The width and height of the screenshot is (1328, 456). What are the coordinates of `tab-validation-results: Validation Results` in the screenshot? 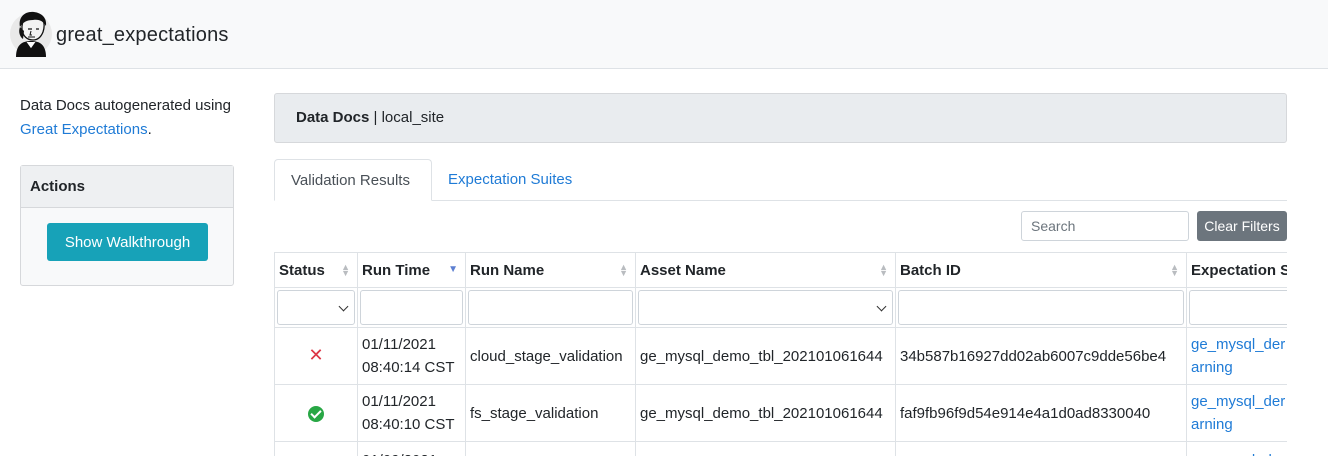 It's located at (353, 180).